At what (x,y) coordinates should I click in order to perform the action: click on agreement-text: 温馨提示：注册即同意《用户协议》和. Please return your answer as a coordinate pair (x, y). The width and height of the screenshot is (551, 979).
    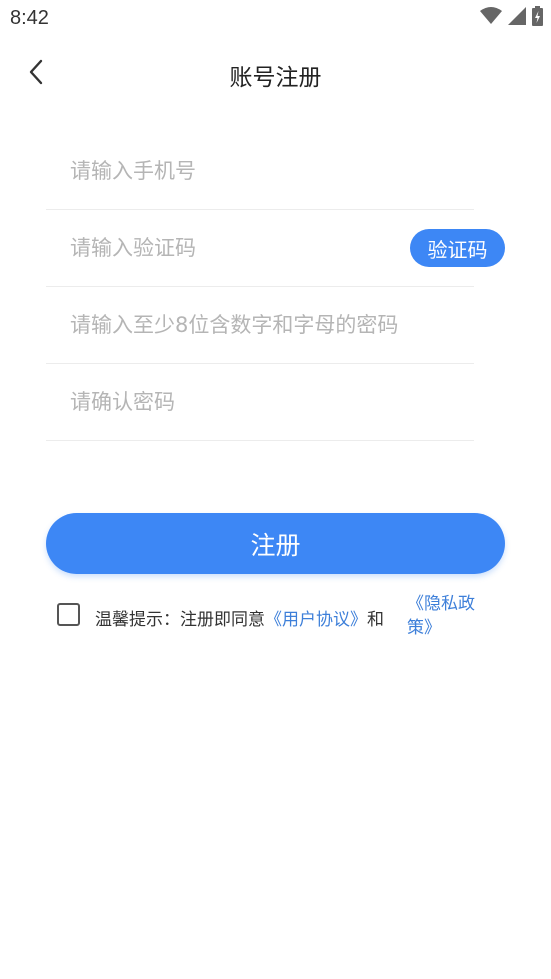
    Looking at the image, I should click on (239, 617).